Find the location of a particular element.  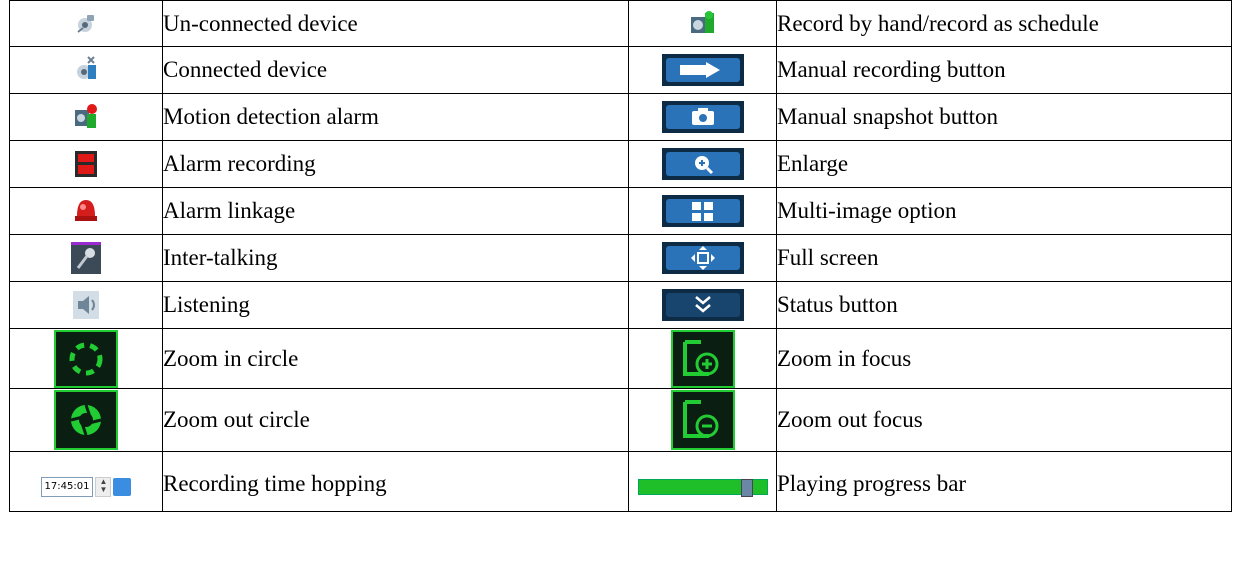

record-schedule-icon is located at coordinates (703, 24).